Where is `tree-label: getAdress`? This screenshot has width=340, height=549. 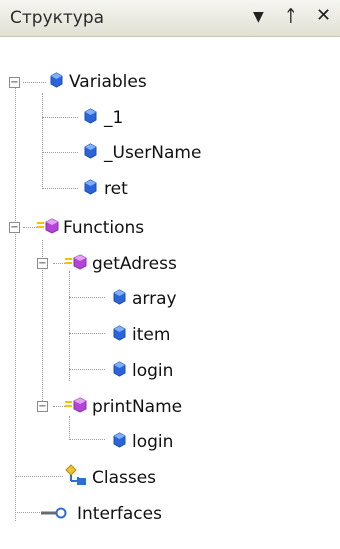
tree-label: getAdress is located at coordinates (134, 264).